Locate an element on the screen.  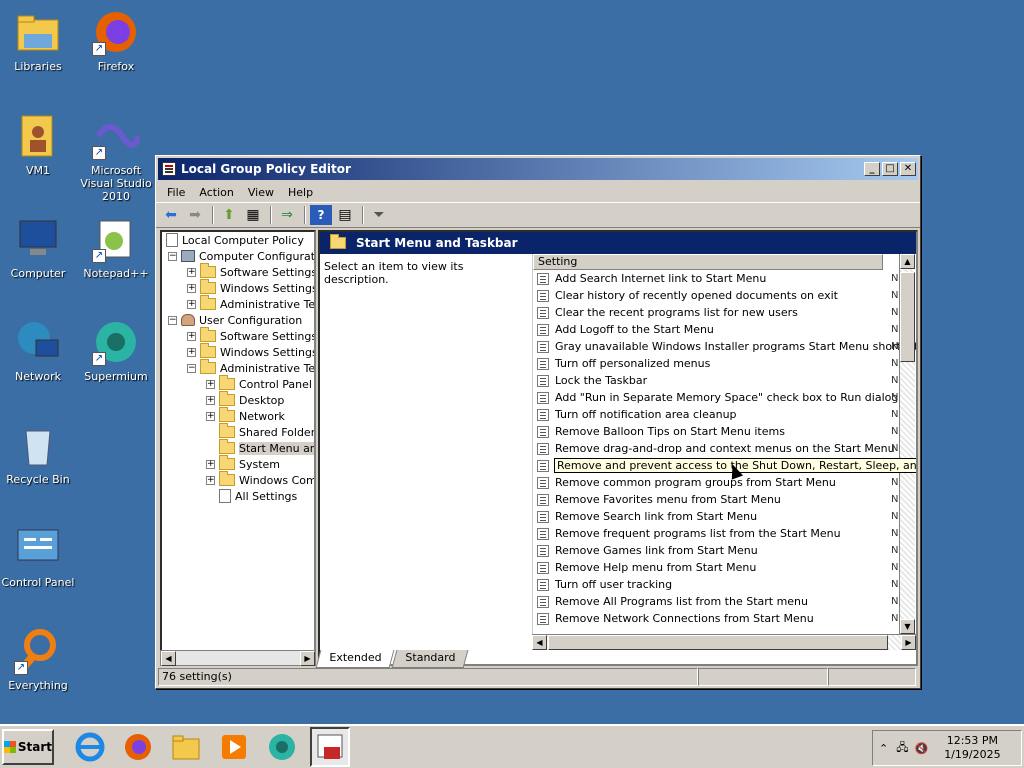
menu-file: File is located at coordinates (176, 192).